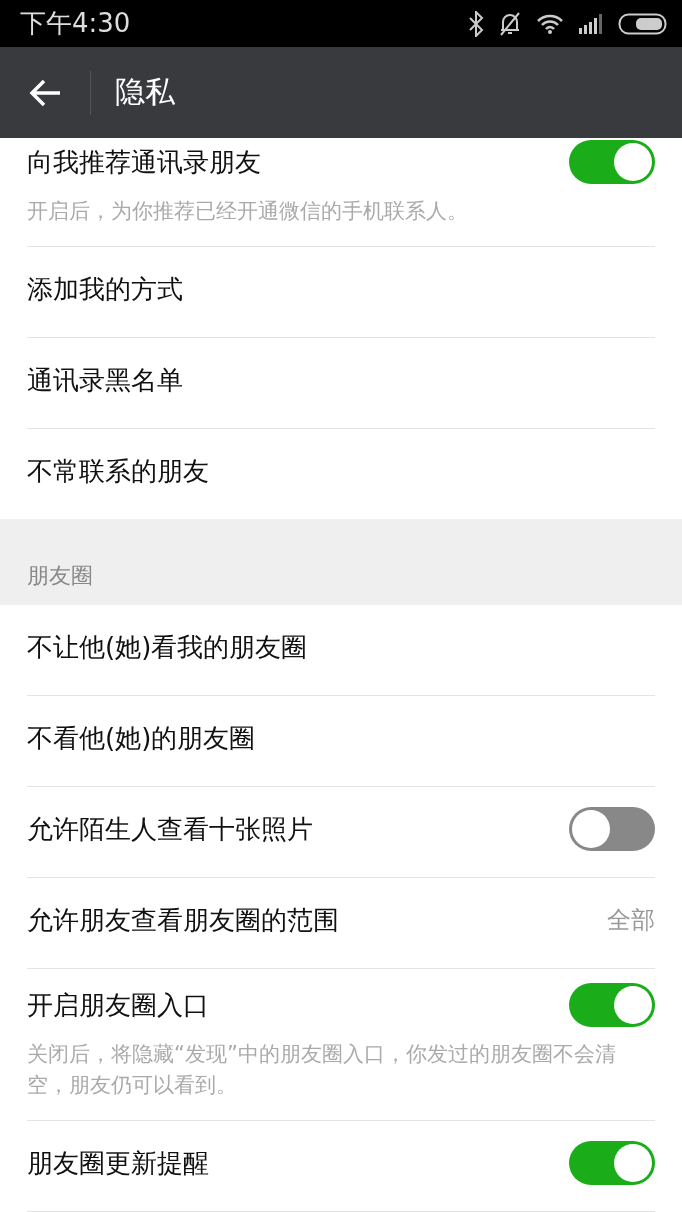 This screenshot has width=682, height=1212. Describe the element at coordinates (248, 211) in the screenshot. I see `setting-description: 开启后，为你推荐已经开通微信的手机联系人。` at that location.